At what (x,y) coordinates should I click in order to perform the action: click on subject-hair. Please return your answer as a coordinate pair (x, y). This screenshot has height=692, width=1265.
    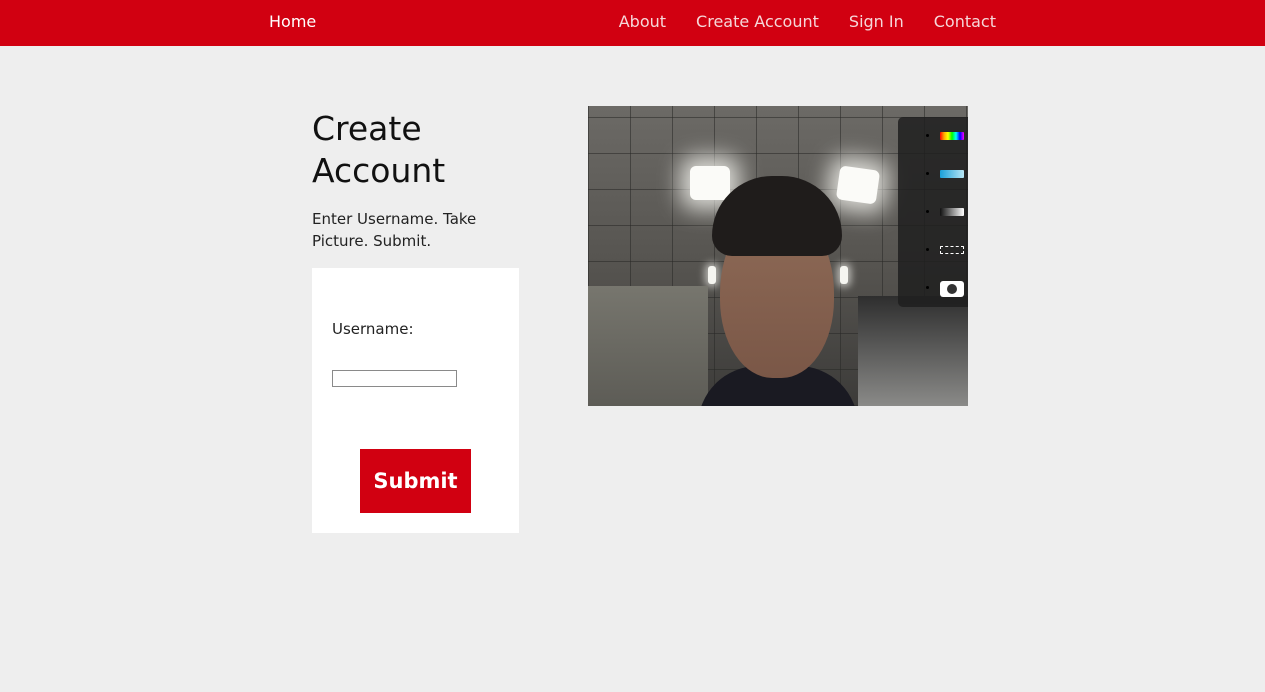
    Looking at the image, I should click on (777, 216).